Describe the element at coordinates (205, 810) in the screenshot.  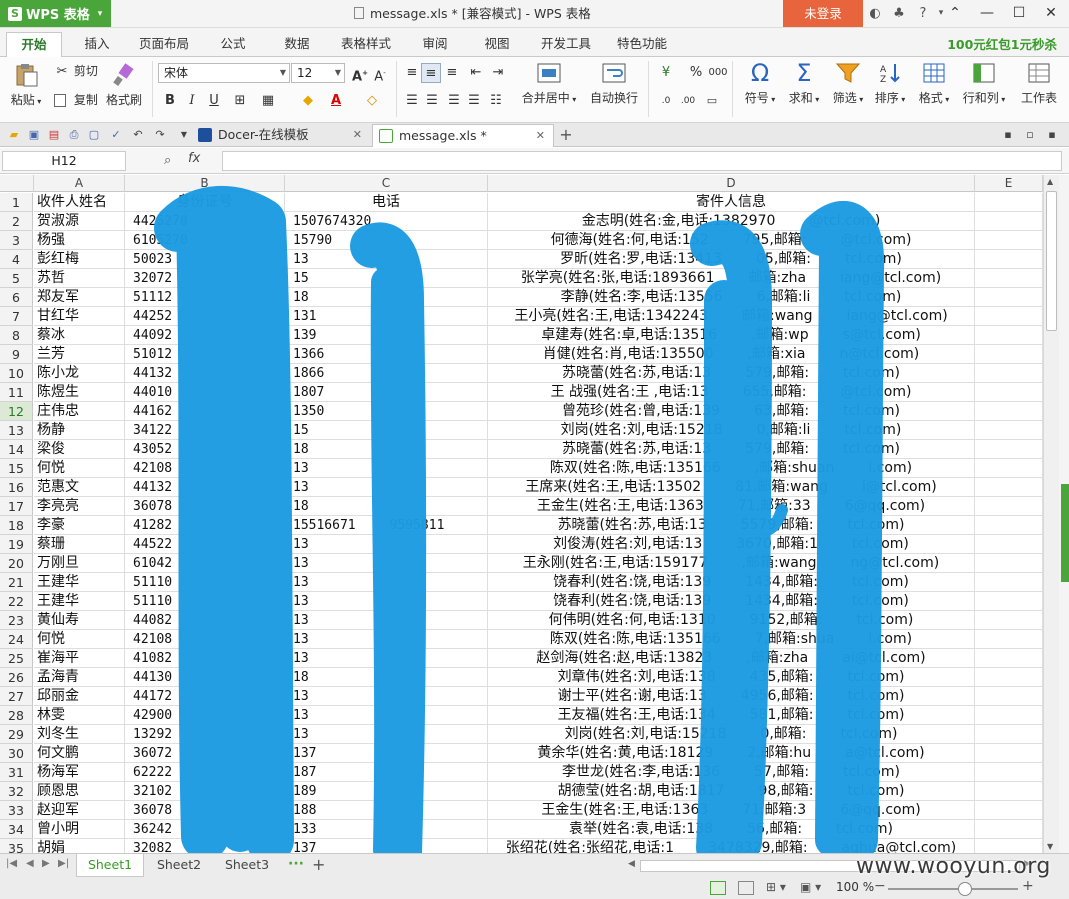
I see `id-number-cell: 36078` at that location.